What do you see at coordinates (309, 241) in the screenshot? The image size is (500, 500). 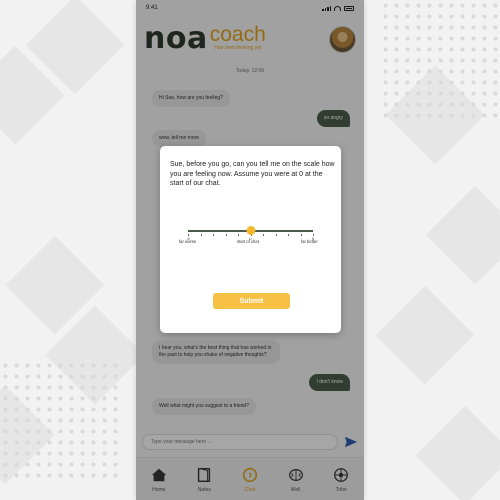 I see `scale-high-label: far better` at bounding box center [309, 241].